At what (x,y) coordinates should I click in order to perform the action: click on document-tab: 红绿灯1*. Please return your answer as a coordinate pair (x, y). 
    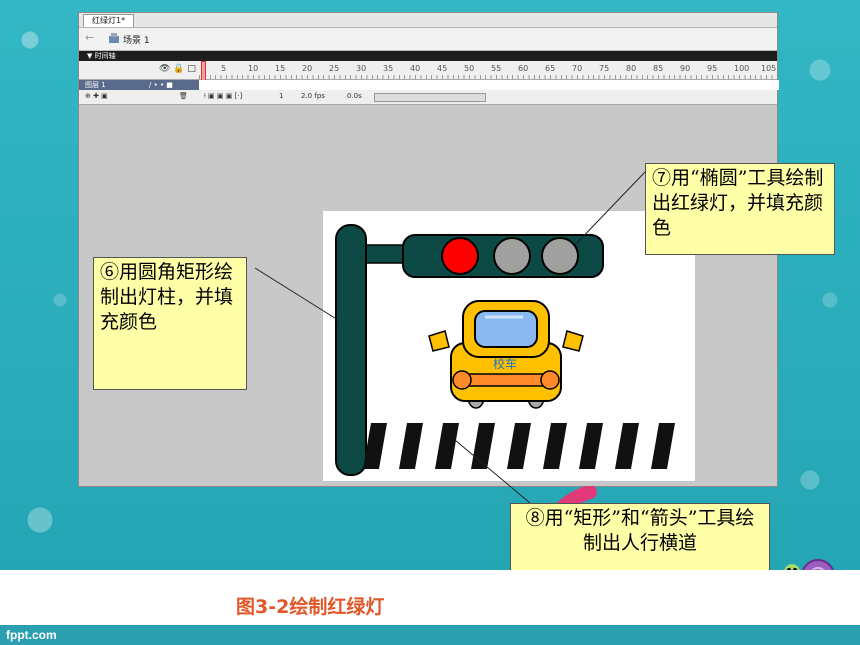
    Looking at the image, I should click on (109, 20).